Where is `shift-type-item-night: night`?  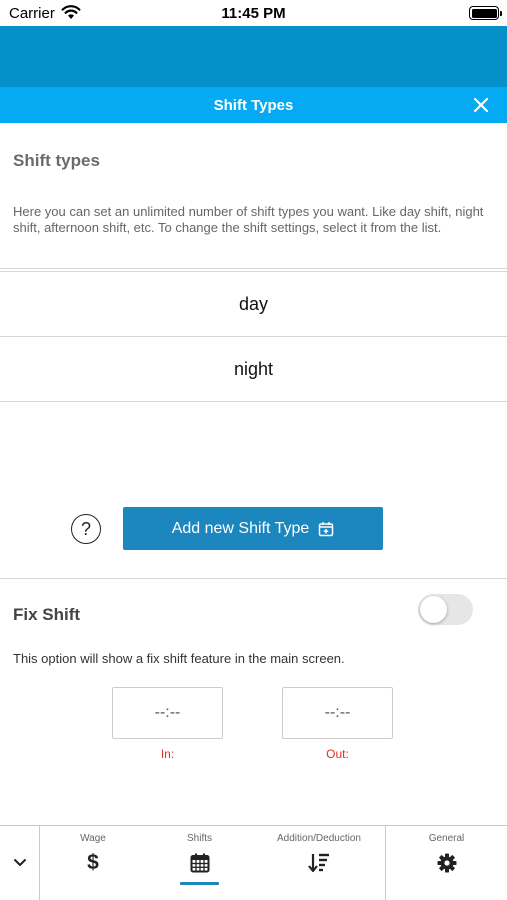 shift-type-item-night: night is located at coordinates (253, 369).